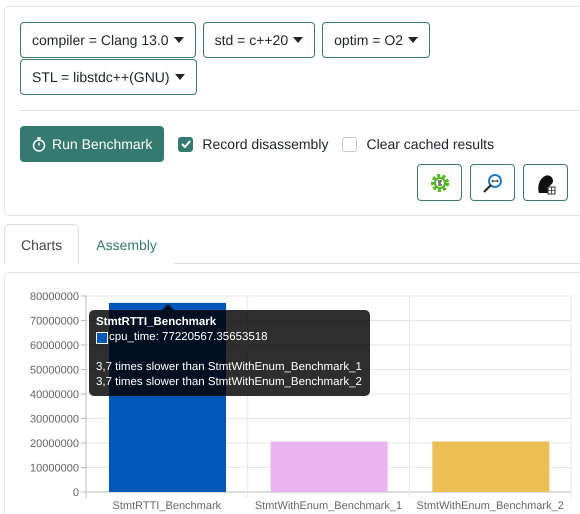  What do you see at coordinates (92, 144) in the screenshot?
I see `run-benchmark-button: Run Benchmark` at bounding box center [92, 144].